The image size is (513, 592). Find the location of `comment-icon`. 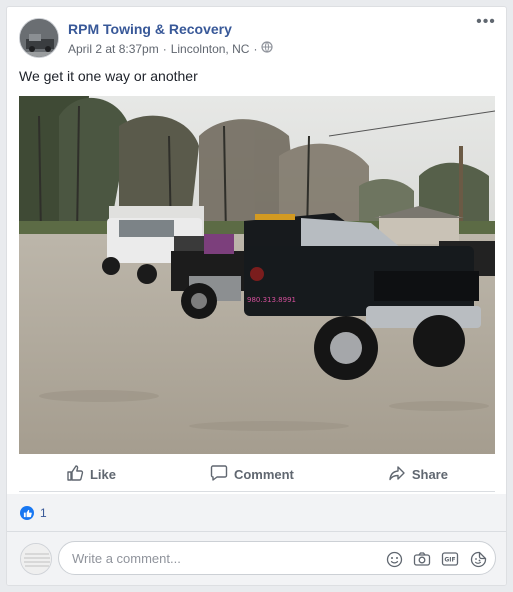

comment-icon is located at coordinates (219, 474).